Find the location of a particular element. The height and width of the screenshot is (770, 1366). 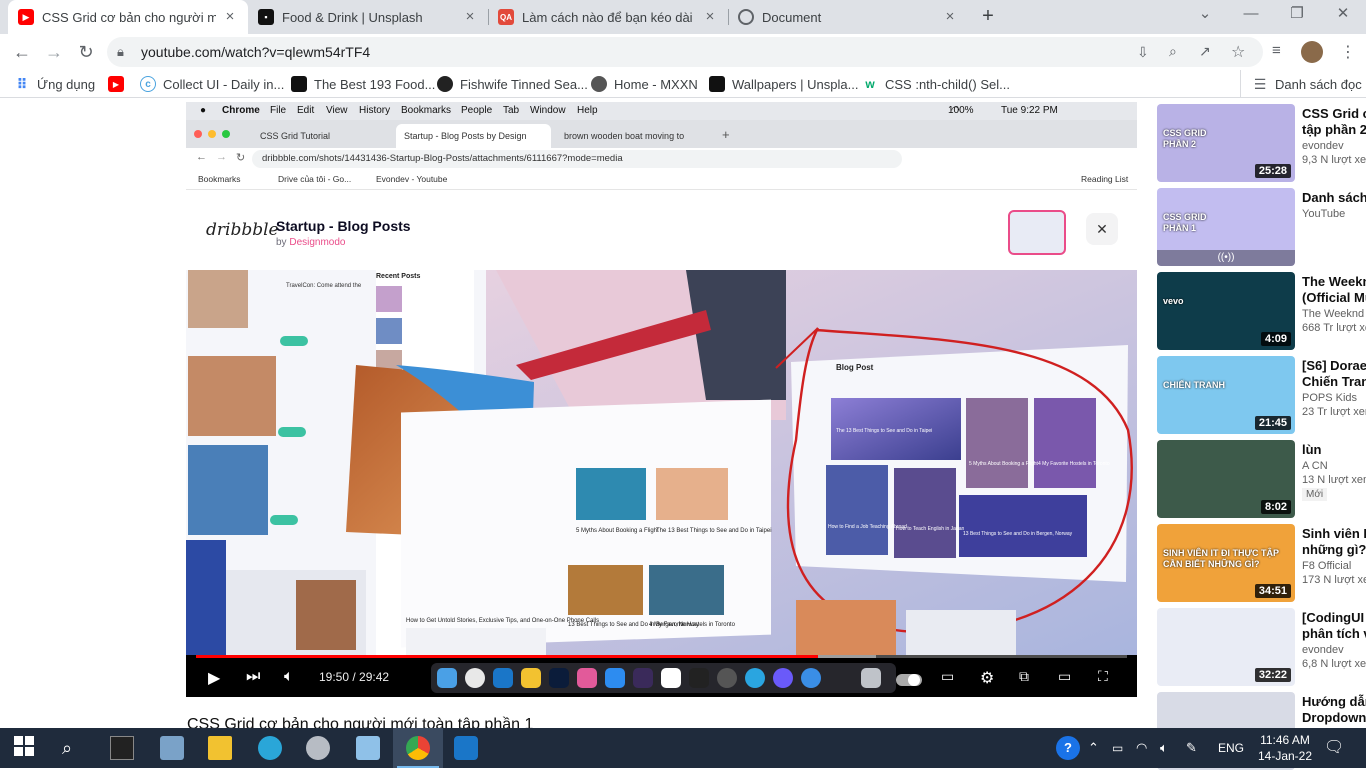

recommendation-title: Danh sách k is located at coordinates (1334, 198).